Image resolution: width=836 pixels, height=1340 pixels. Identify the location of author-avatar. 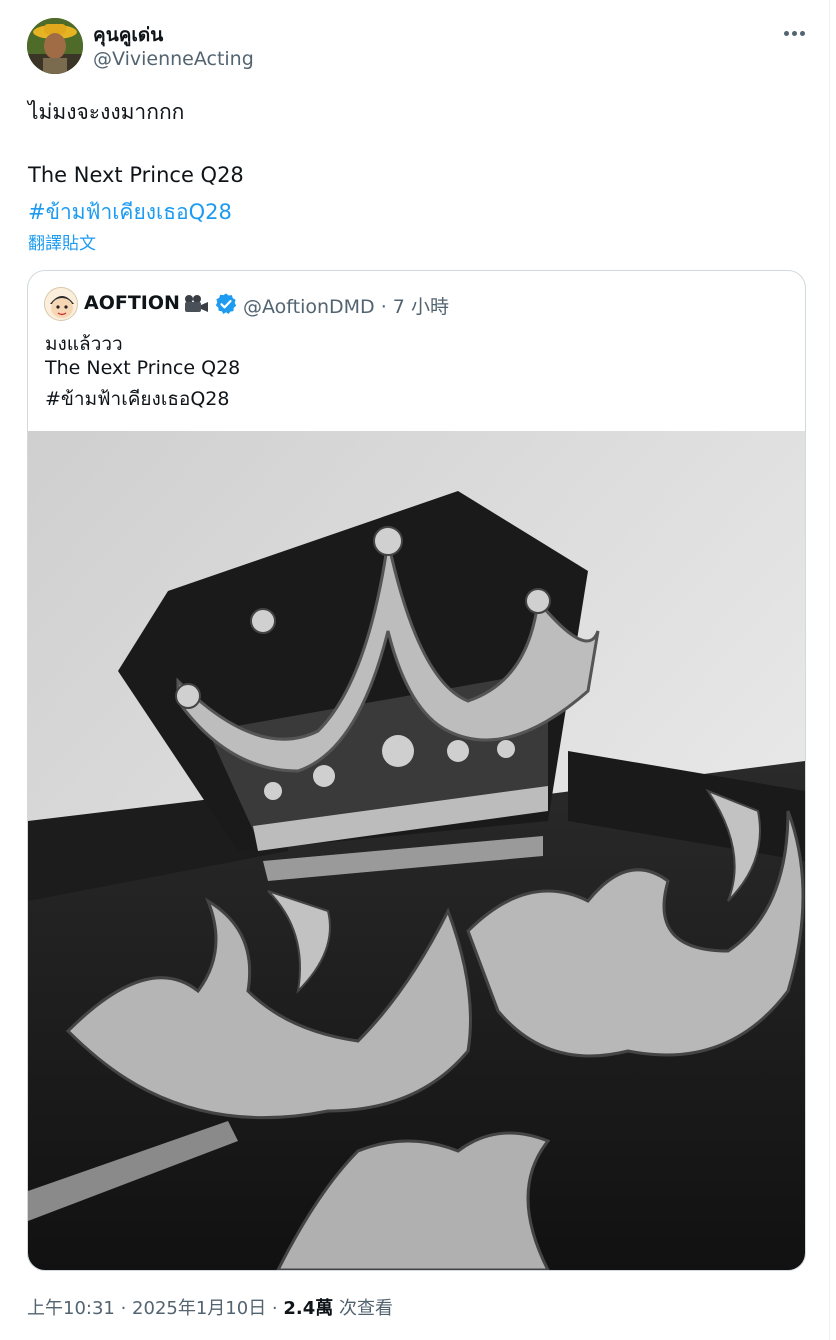
(55, 46).